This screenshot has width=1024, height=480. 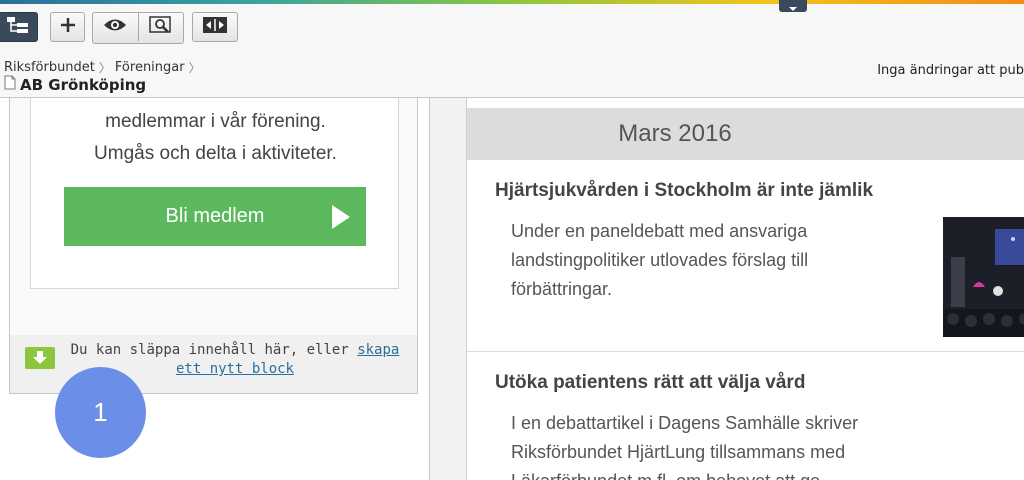 I want to click on add-button, so click(x=67, y=27).